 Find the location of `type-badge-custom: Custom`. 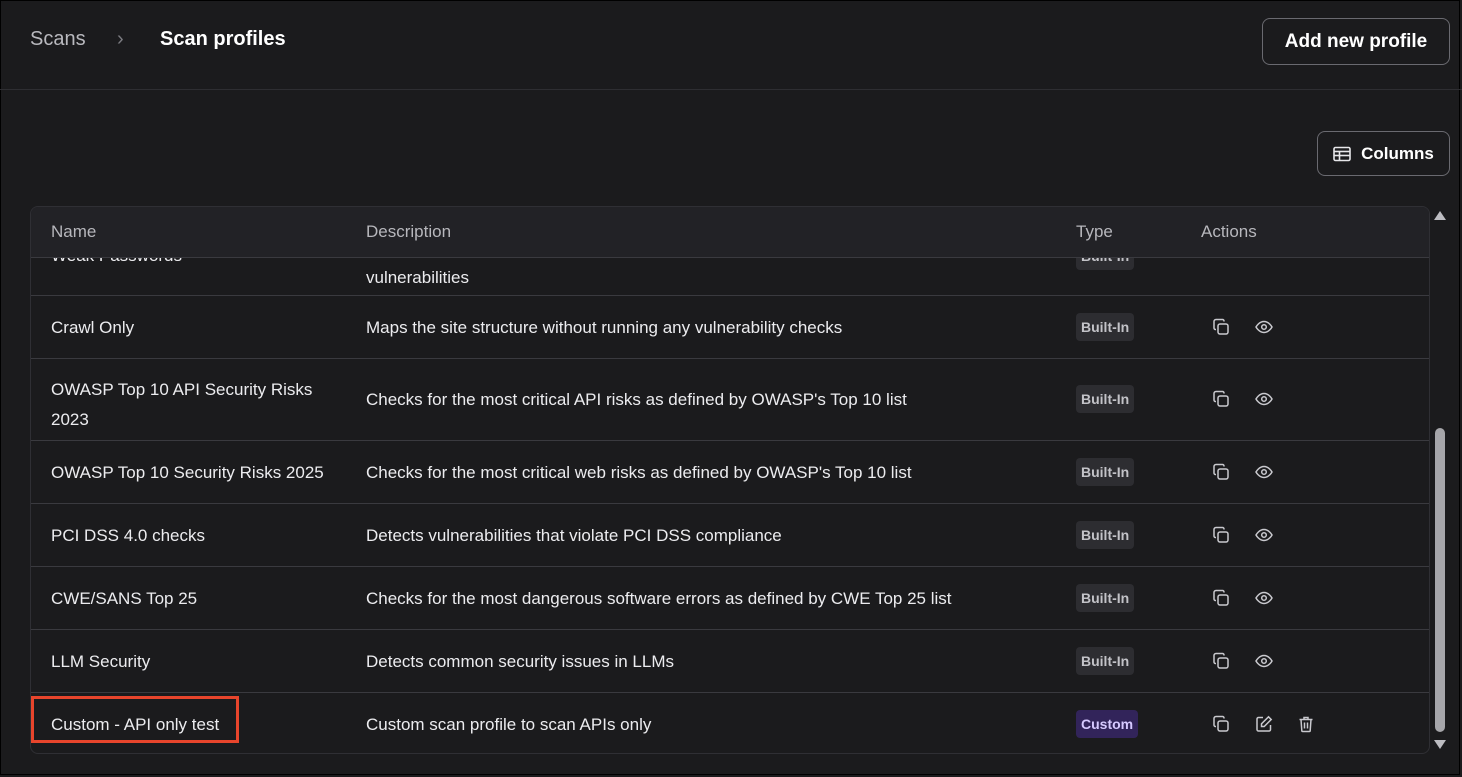

type-badge-custom: Custom is located at coordinates (1107, 724).